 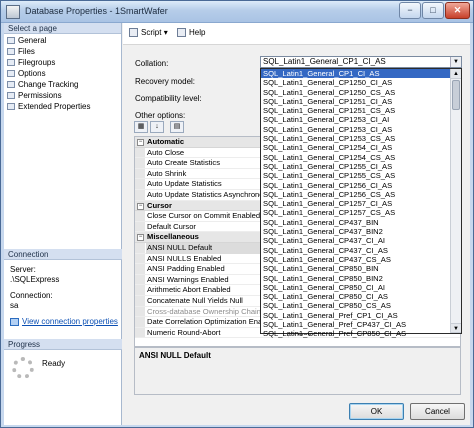 I want to click on server-value: .\SQLExpress, so click(x=35, y=279).